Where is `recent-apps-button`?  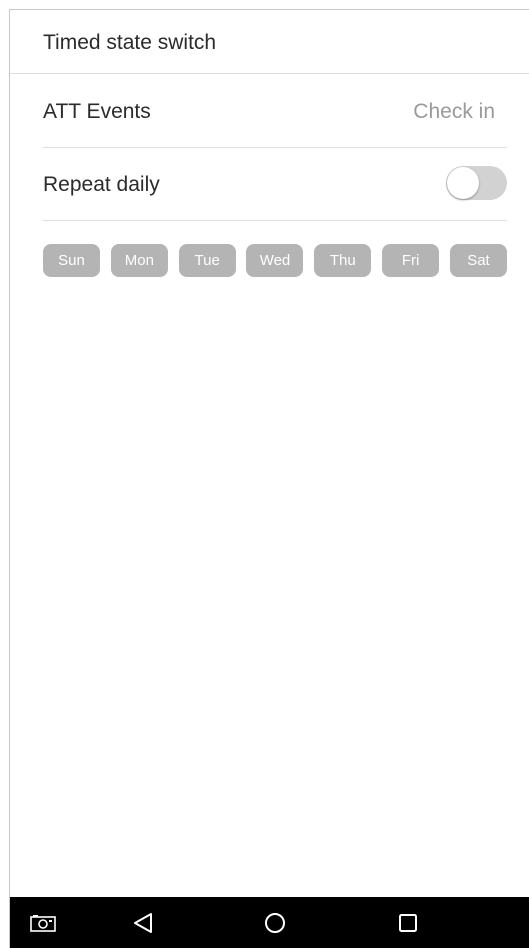 recent-apps-button is located at coordinates (408, 922).